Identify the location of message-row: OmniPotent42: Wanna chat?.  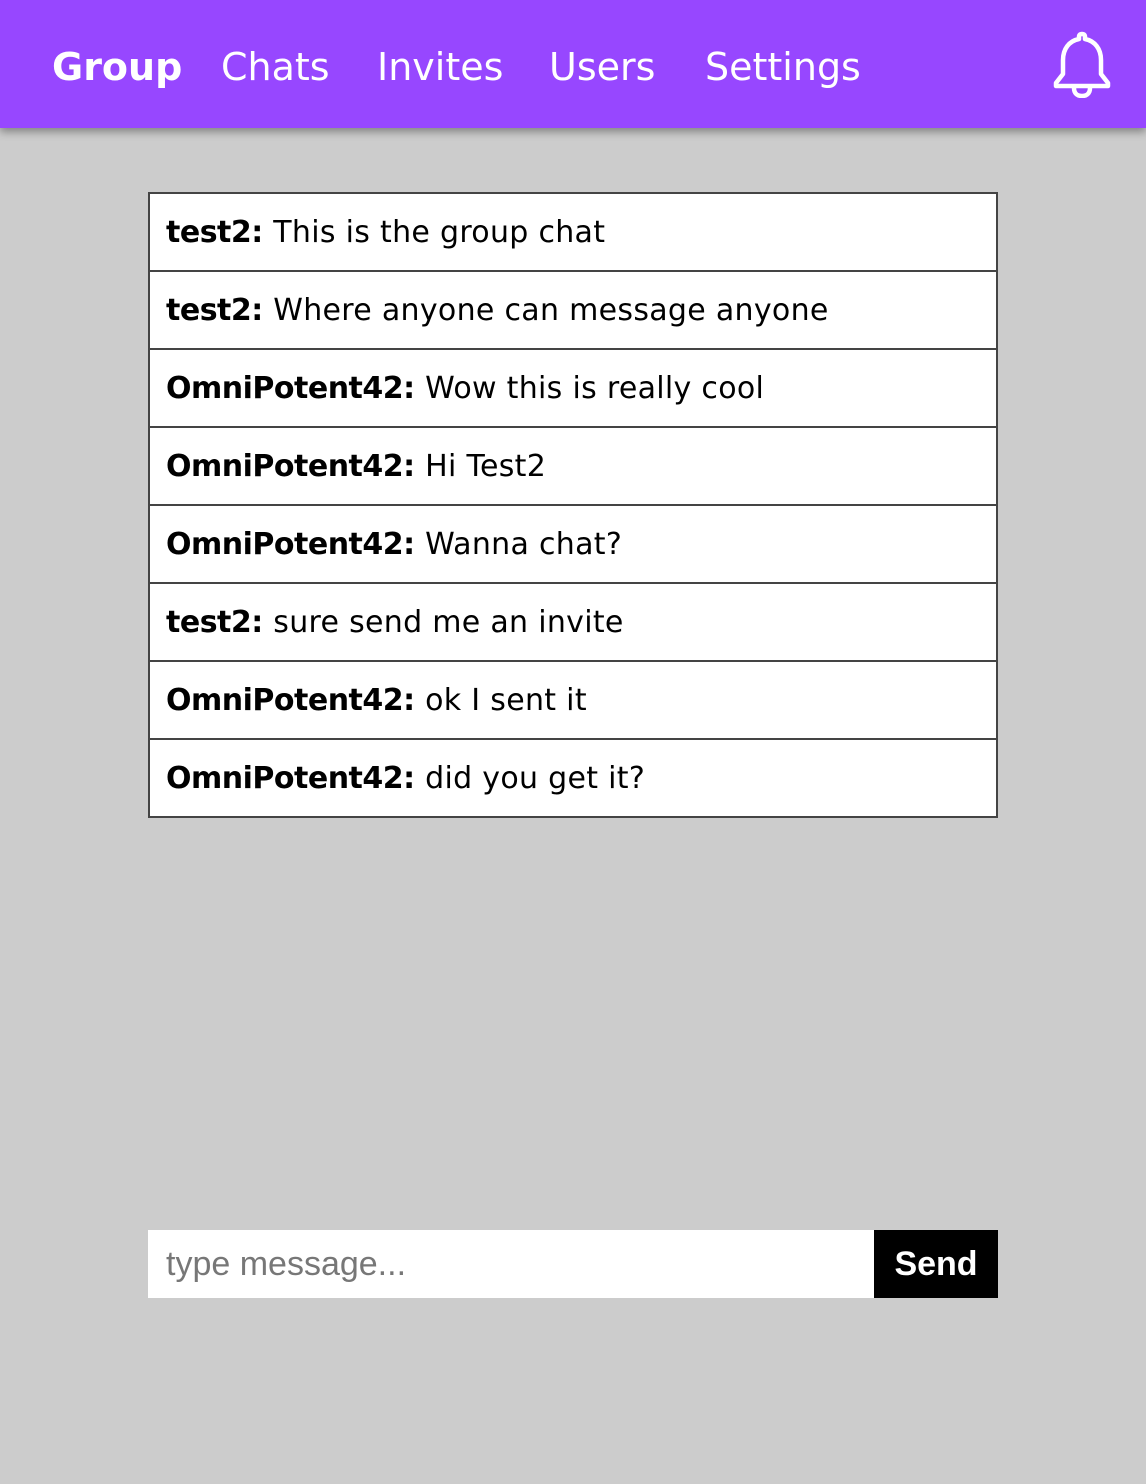
(573, 545).